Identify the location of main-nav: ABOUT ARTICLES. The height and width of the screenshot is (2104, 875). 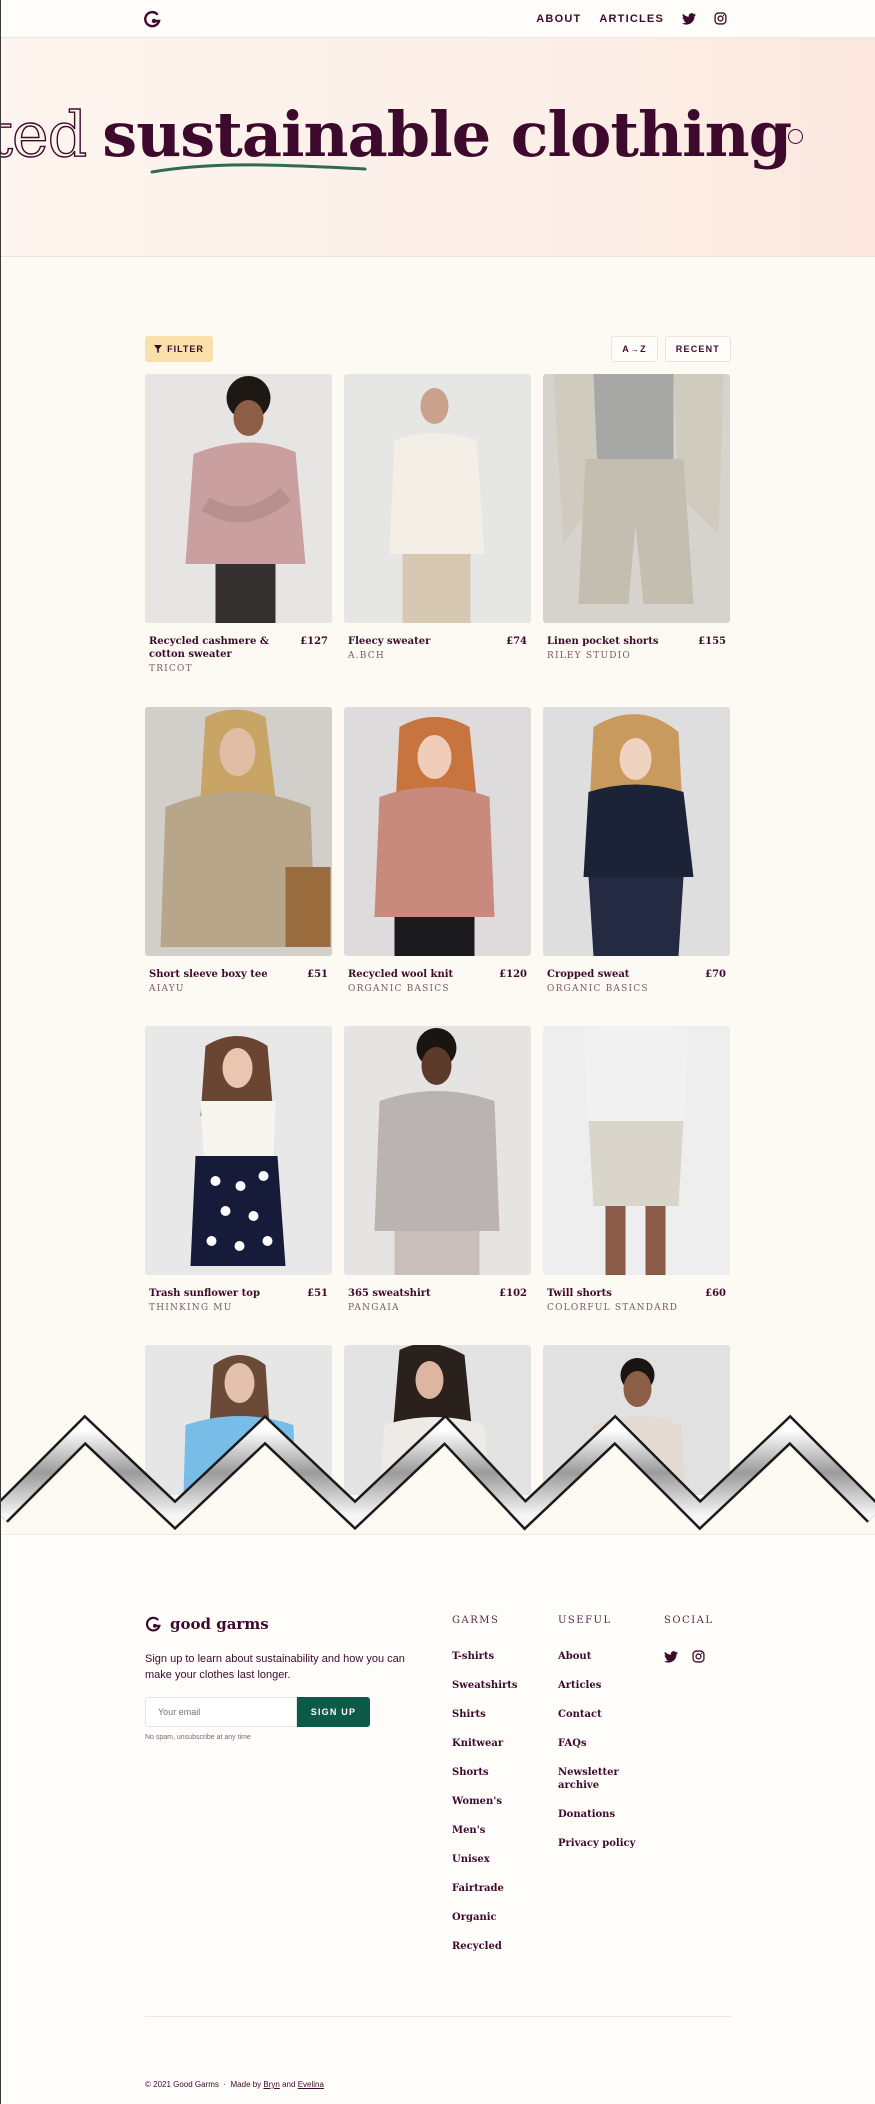
(631, 18).